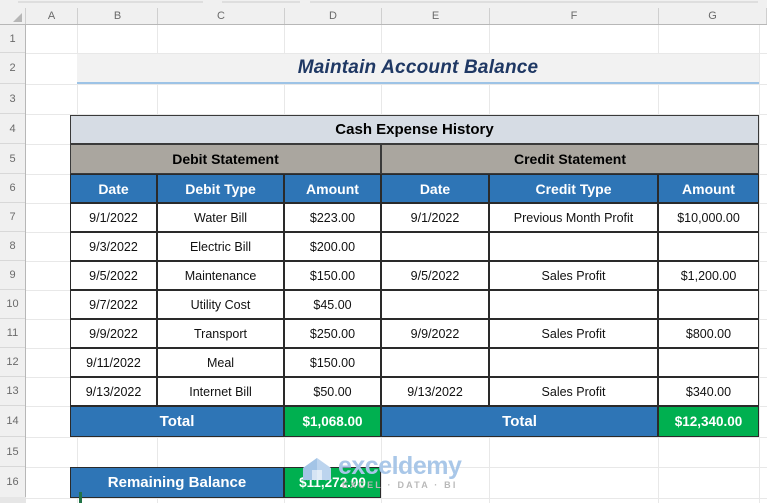 The width and height of the screenshot is (767, 503). I want to click on row-header-10: 10, so click(12, 304).